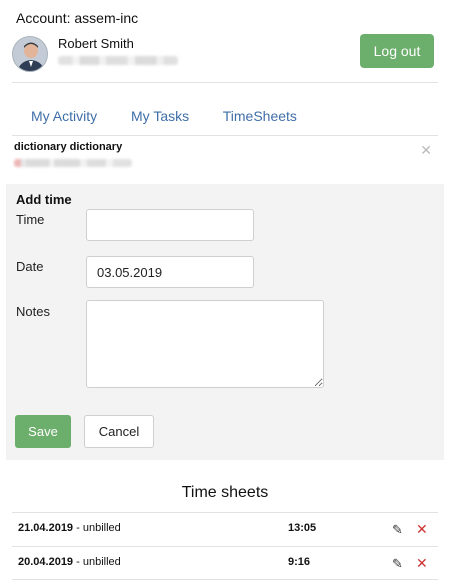 This screenshot has width=450, height=588. I want to click on project-title: dictionary dictionary, so click(68, 147).